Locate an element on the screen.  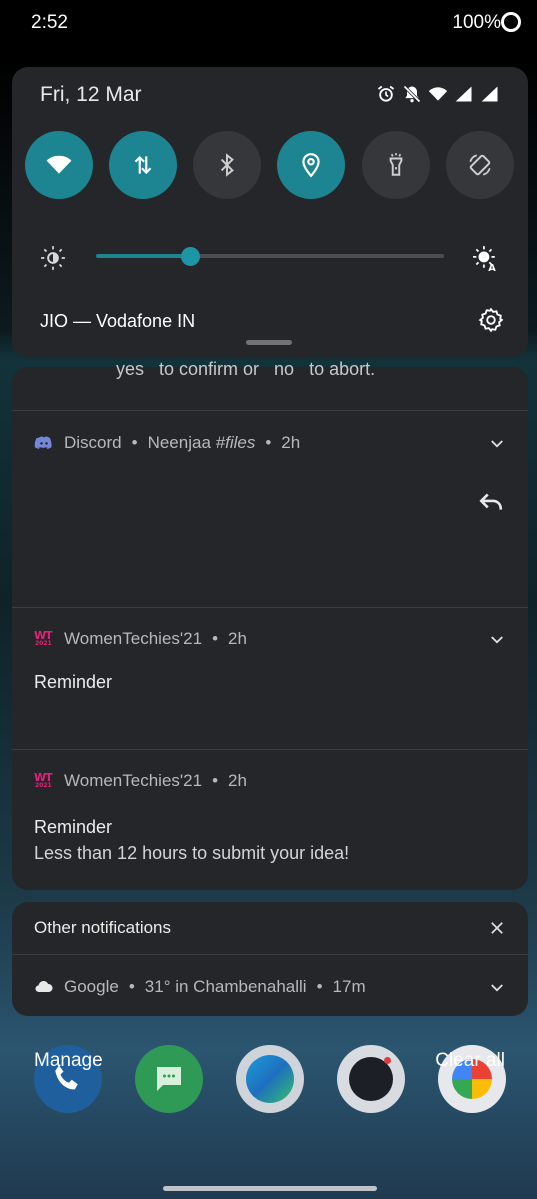
status-bar: 2:52 100% is located at coordinates (268, 24).